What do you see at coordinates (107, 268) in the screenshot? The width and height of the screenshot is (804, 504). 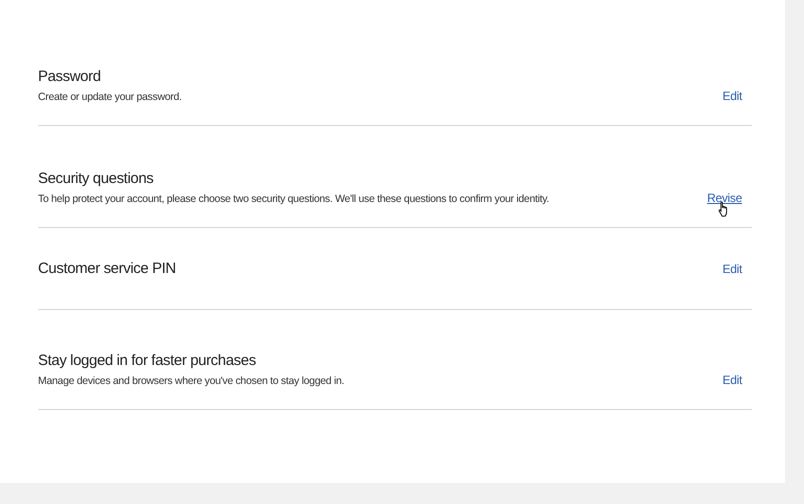 I see `section-title: Customer service PIN` at bounding box center [107, 268].